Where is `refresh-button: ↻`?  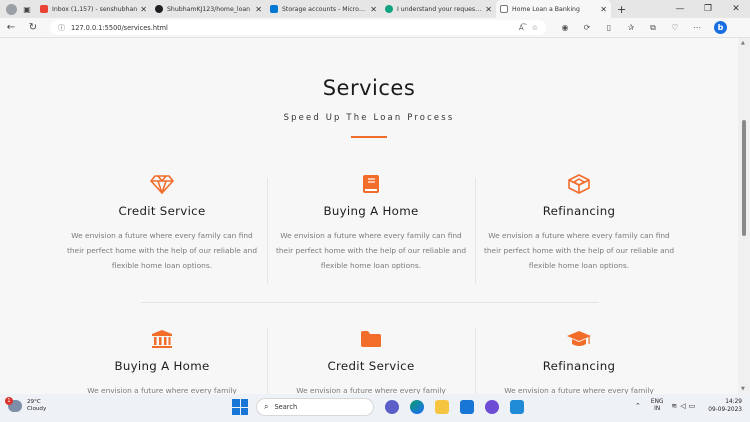
refresh-button: ↻ is located at coordinates (33, 27).